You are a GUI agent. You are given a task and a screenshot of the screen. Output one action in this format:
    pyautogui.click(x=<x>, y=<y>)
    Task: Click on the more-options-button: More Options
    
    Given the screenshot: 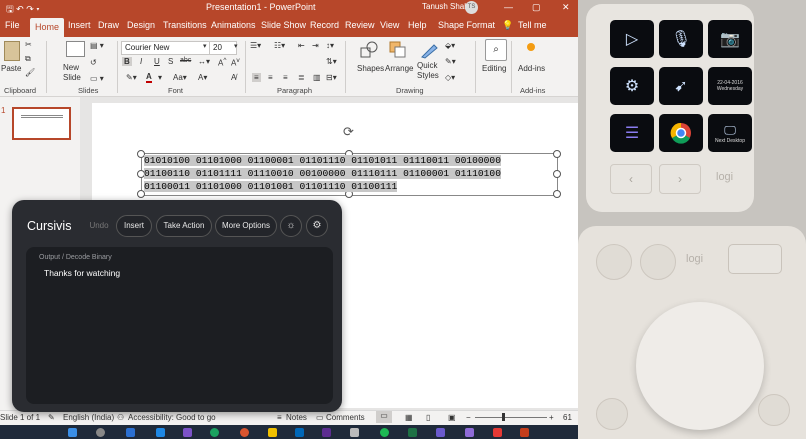 What is the action you would take?
    pyautogui.click(x=246, y=226)
    